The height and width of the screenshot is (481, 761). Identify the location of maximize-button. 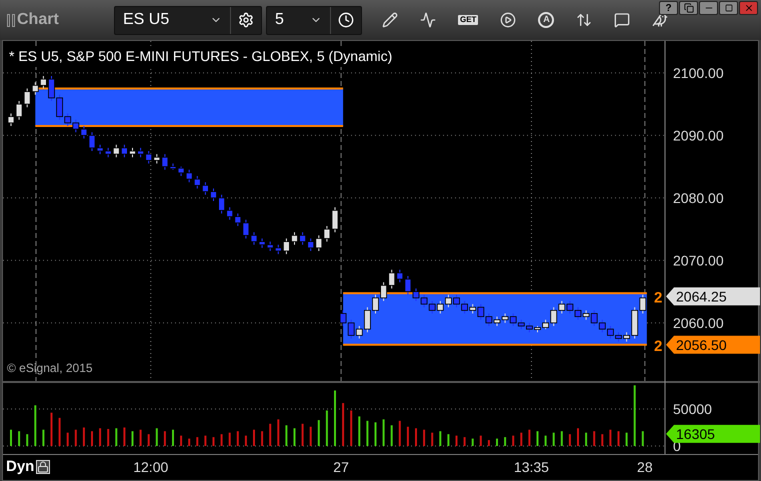
(728, 8).